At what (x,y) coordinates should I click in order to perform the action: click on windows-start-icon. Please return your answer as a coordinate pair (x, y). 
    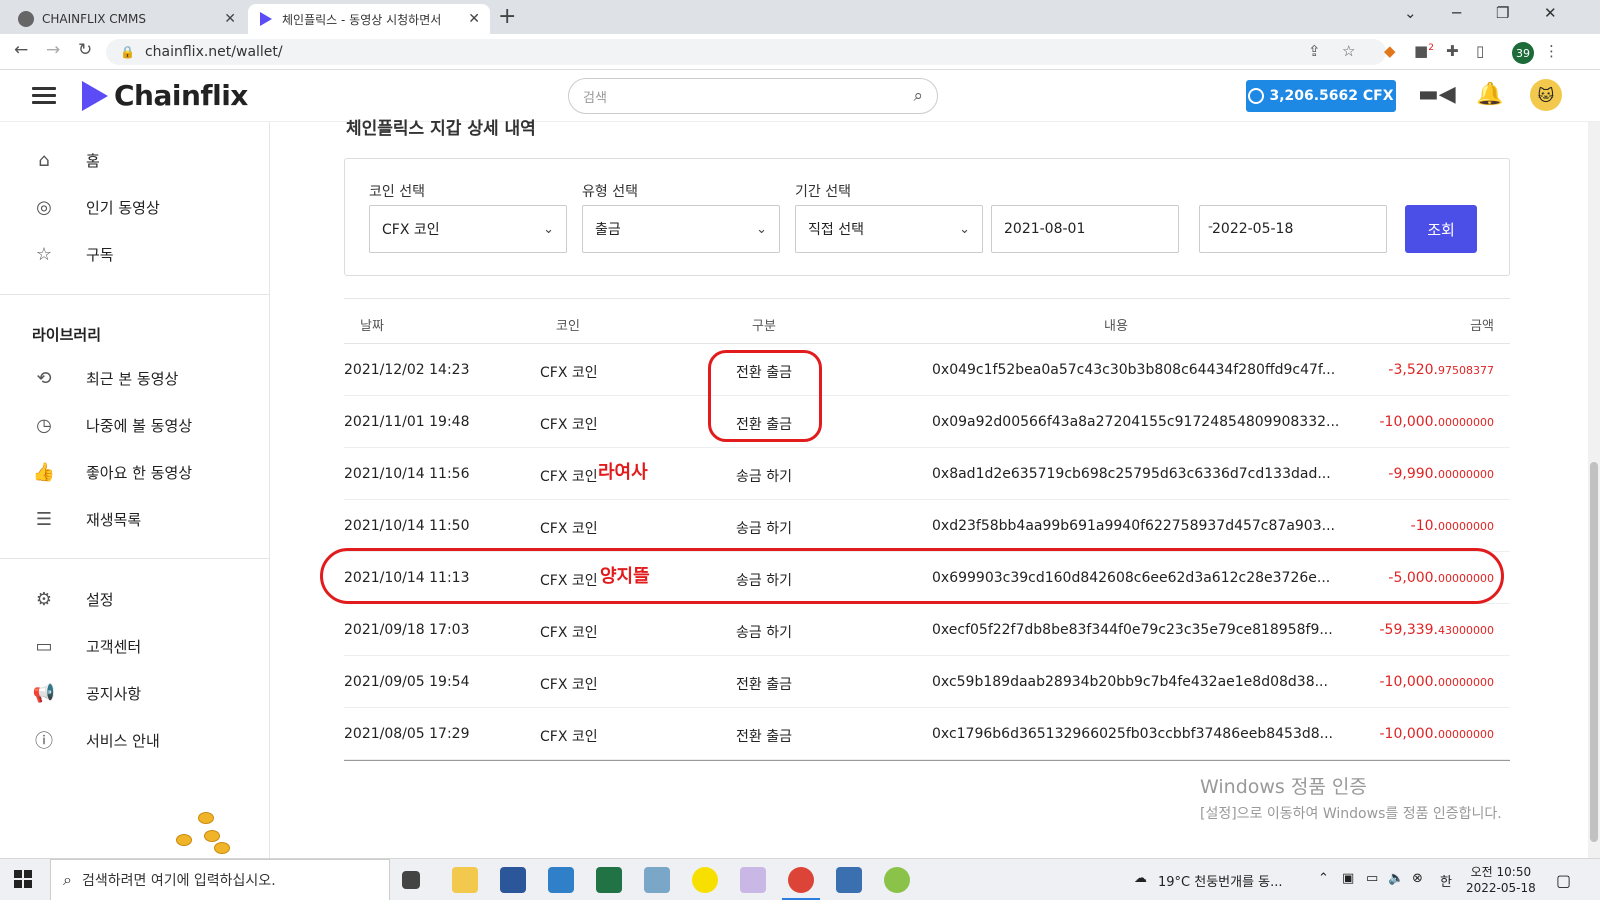
    Looking at the image, I should click on (23, 879).